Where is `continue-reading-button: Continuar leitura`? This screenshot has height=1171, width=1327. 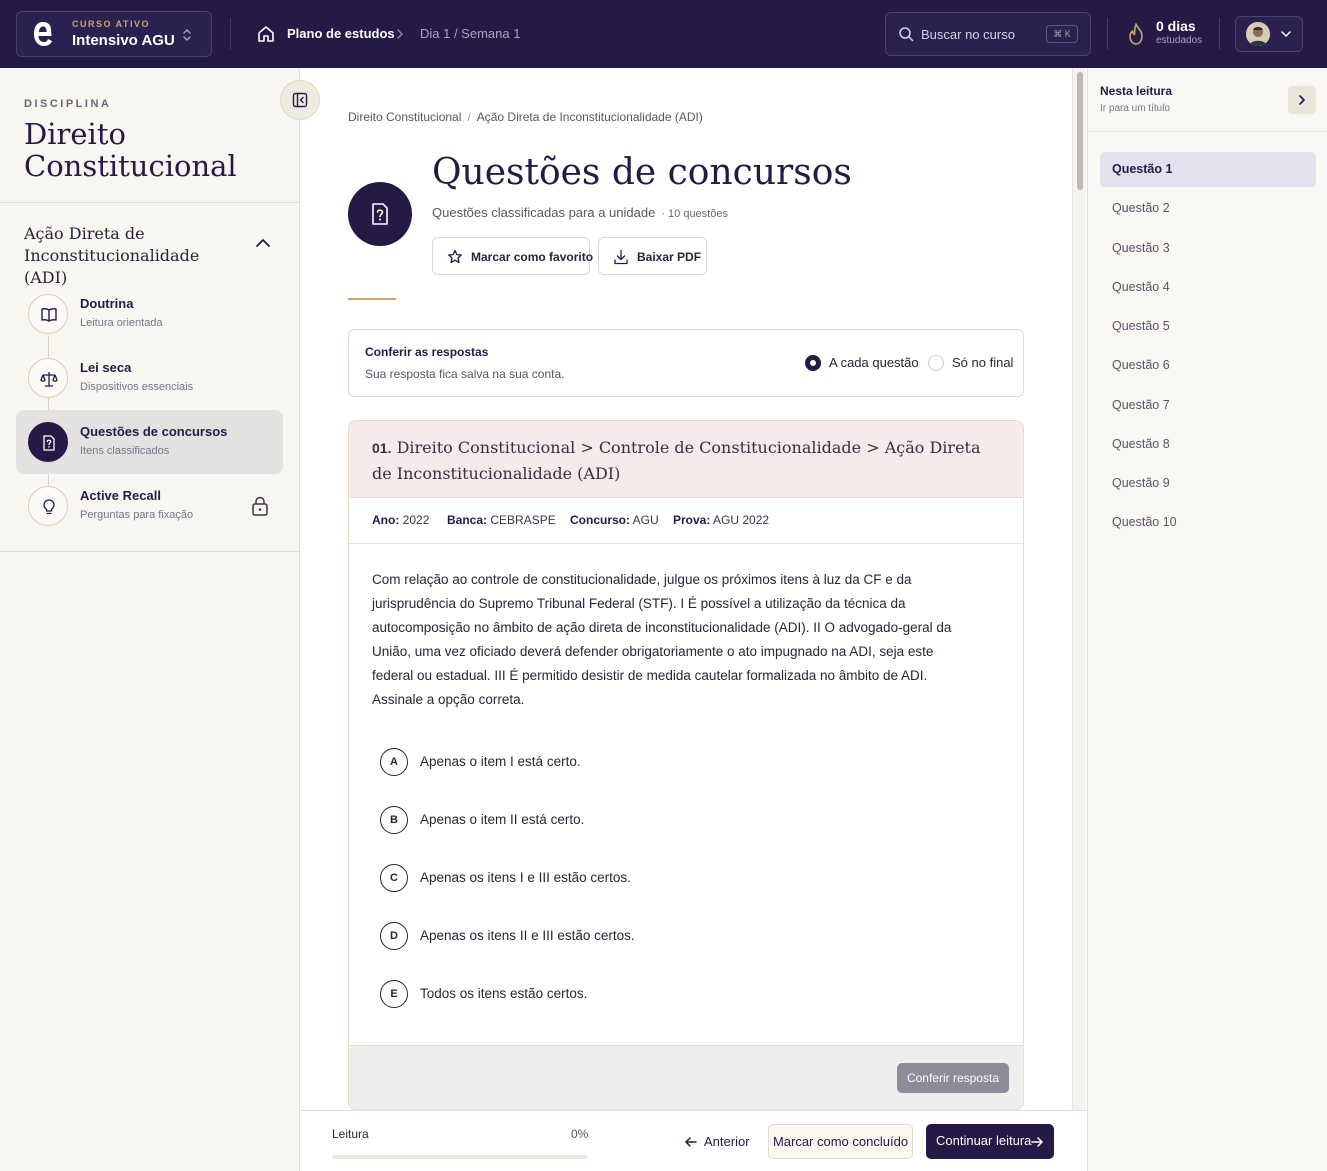 continue-reading-button: Continuar leitura is located at coordinates (990, 1141).